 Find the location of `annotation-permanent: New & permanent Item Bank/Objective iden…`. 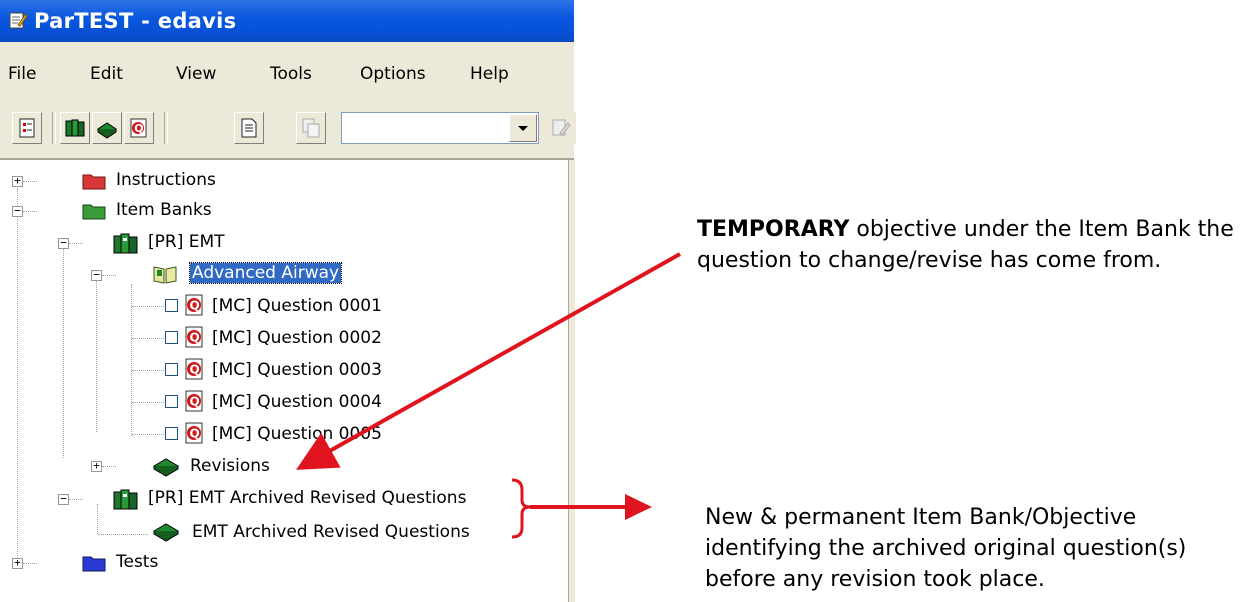

annotation-permanent: New & permanent Item Bank/Objective iden… is located at coordinates (946, 548).